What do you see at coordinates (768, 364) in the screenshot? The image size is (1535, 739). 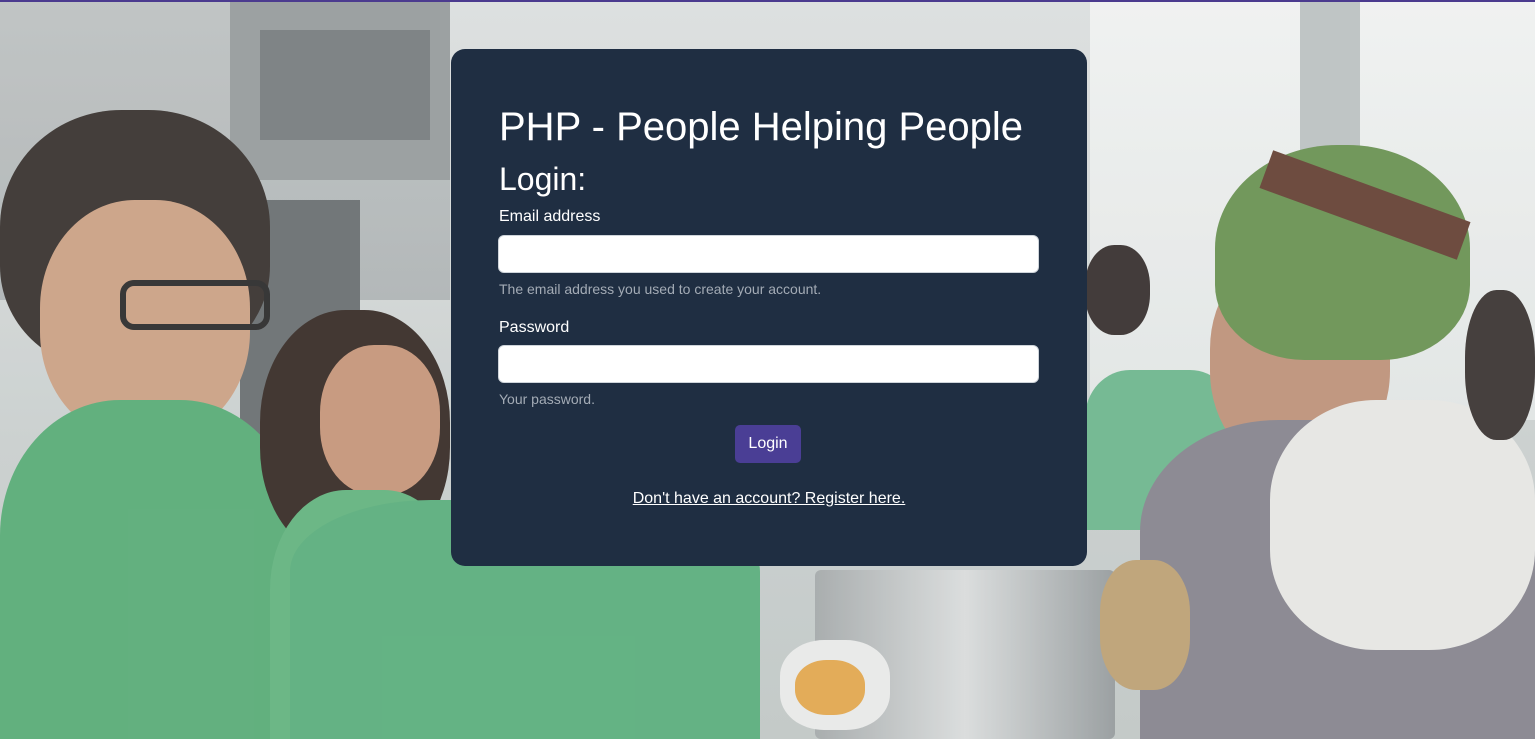 I see `password-field` at bounding box center [768, 364].